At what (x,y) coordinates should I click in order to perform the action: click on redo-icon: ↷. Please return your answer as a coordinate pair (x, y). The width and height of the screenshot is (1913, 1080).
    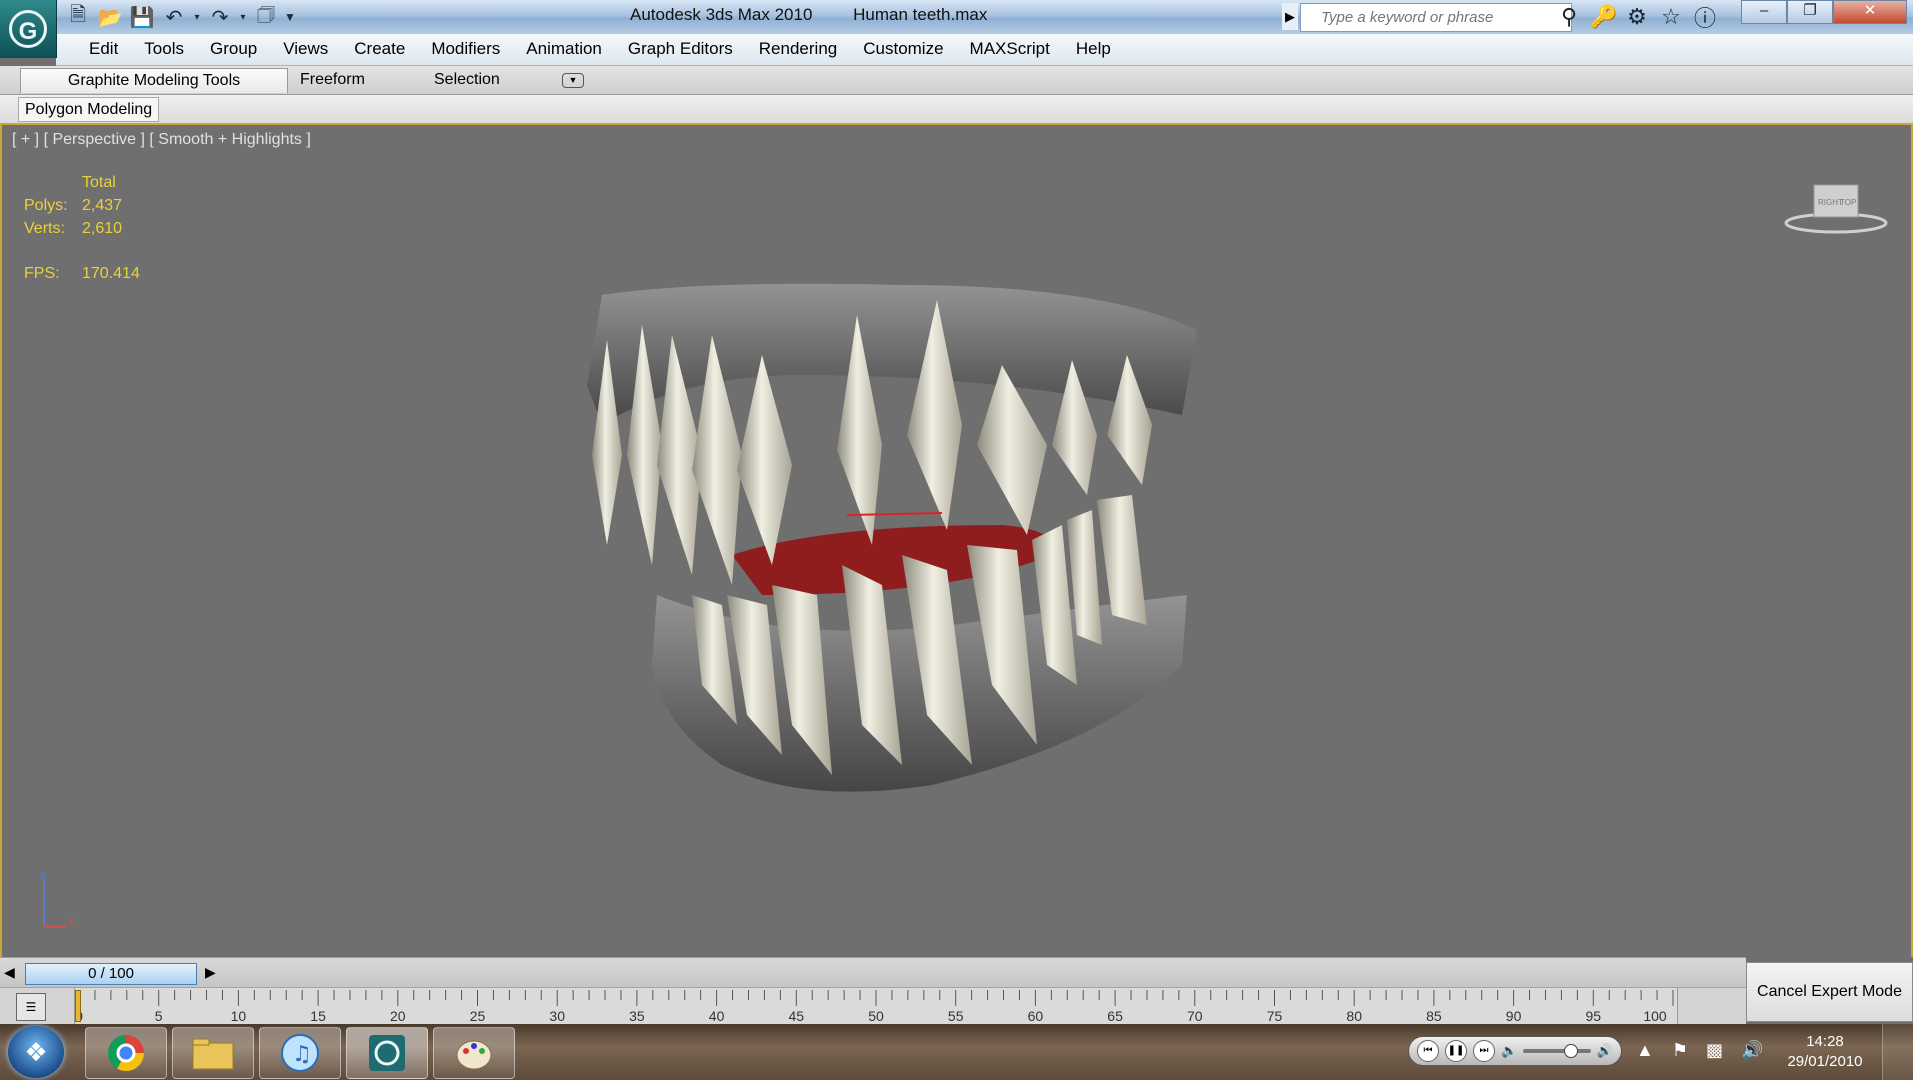
    Looking at the image, I should click on (220, 17).